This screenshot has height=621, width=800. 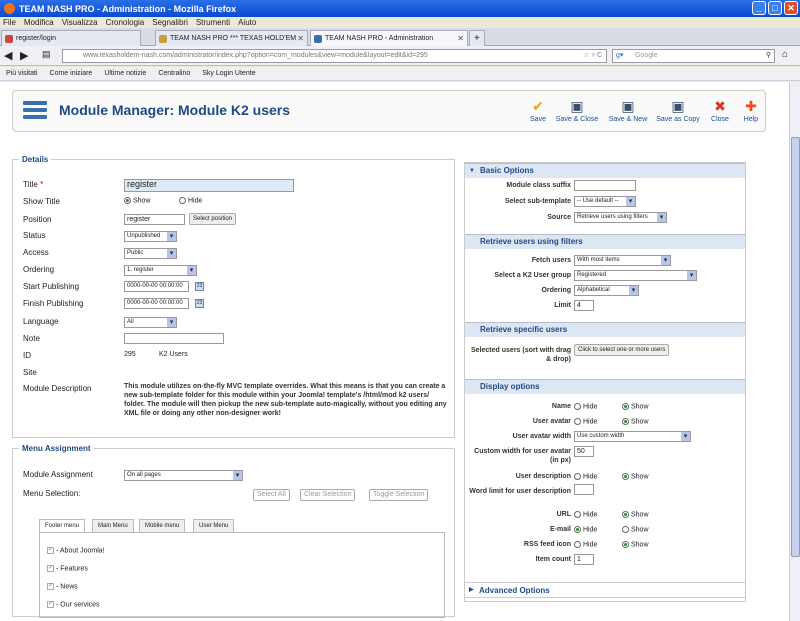 What do you see at coordinates (635, 406) in the screenshot?
I see `name-show-radio: Show` at bounding box center [635, 406].